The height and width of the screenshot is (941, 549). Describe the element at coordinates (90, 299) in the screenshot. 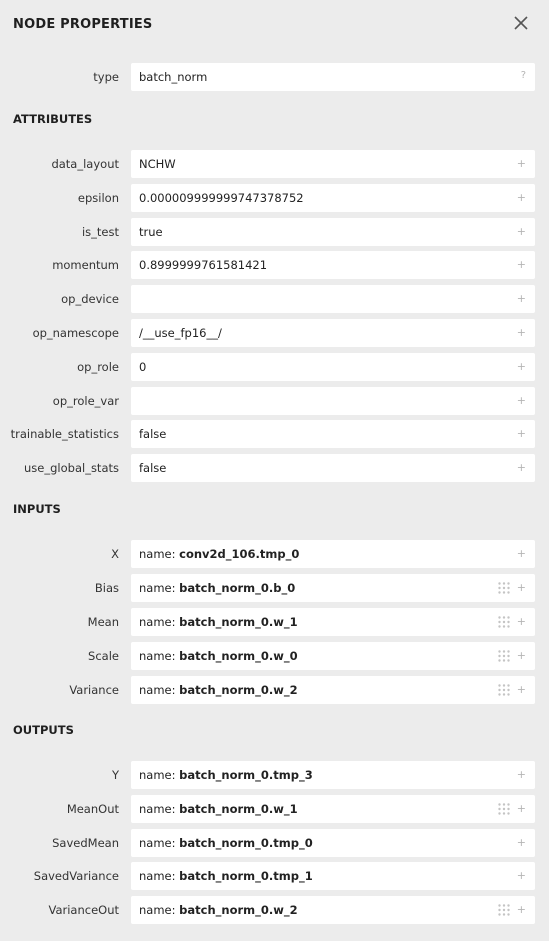

I see `attribute-row-label: op_device` at that location.